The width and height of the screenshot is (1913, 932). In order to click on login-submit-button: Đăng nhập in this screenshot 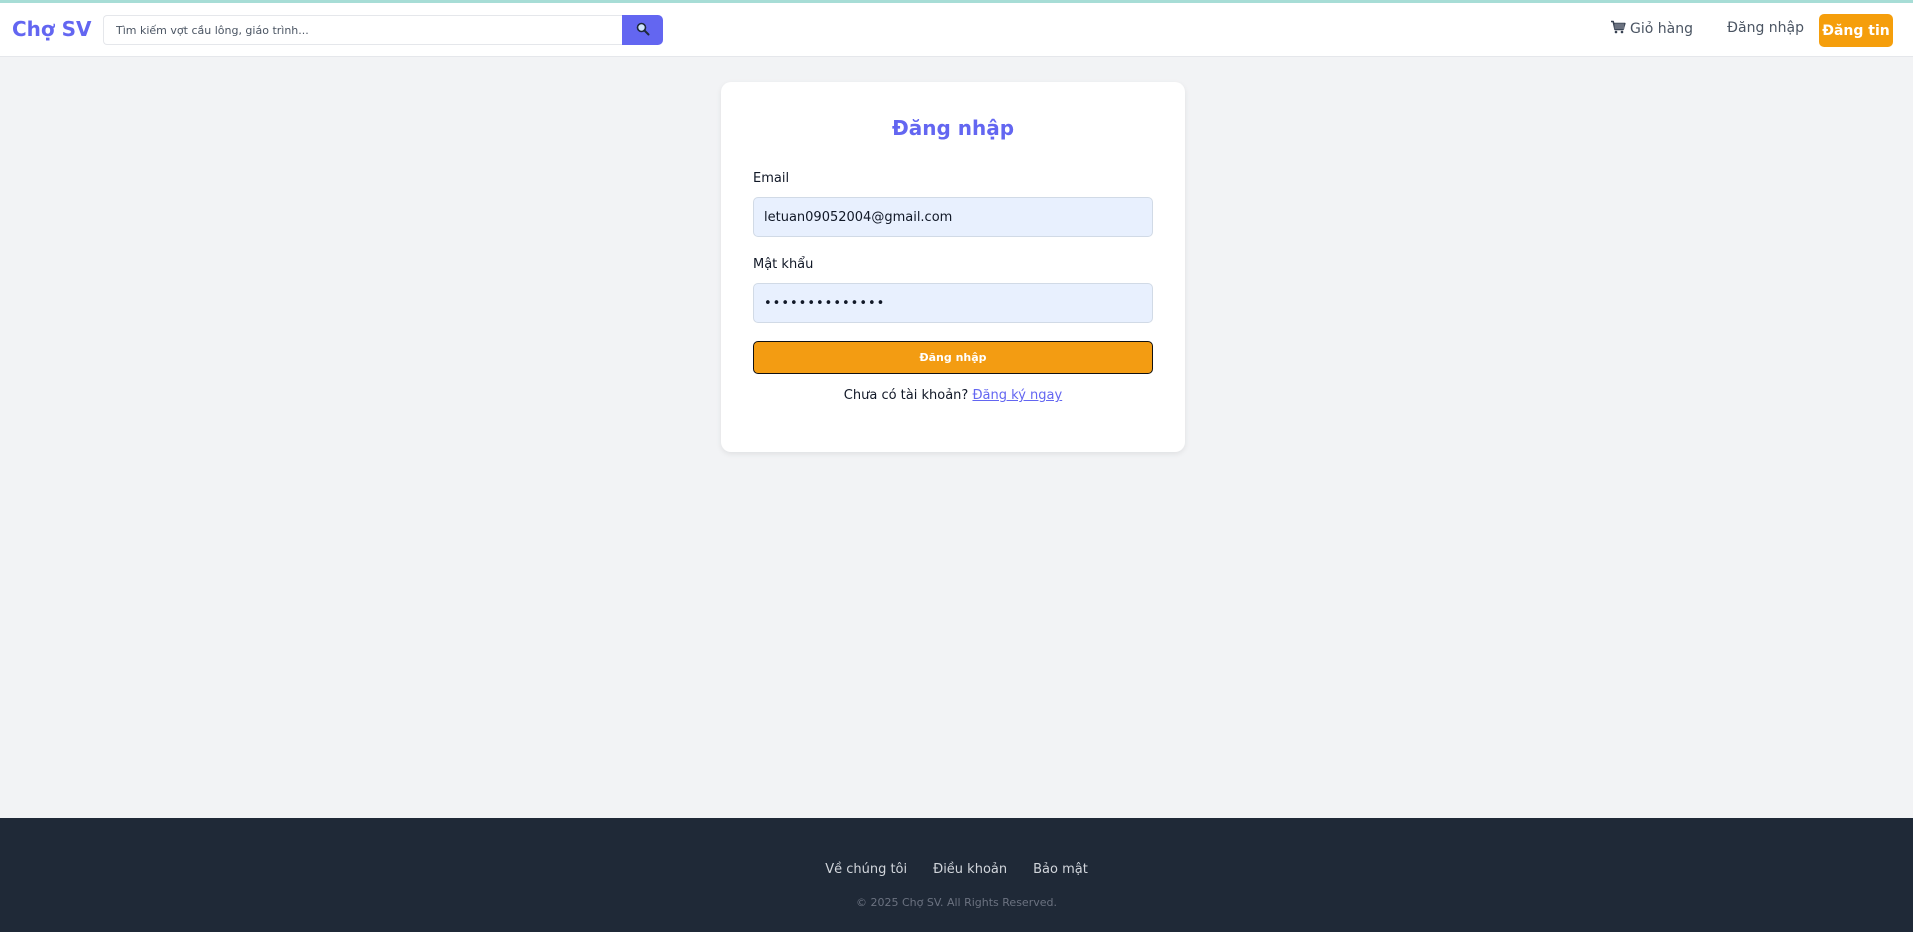, I will do `click(953, 357)`.